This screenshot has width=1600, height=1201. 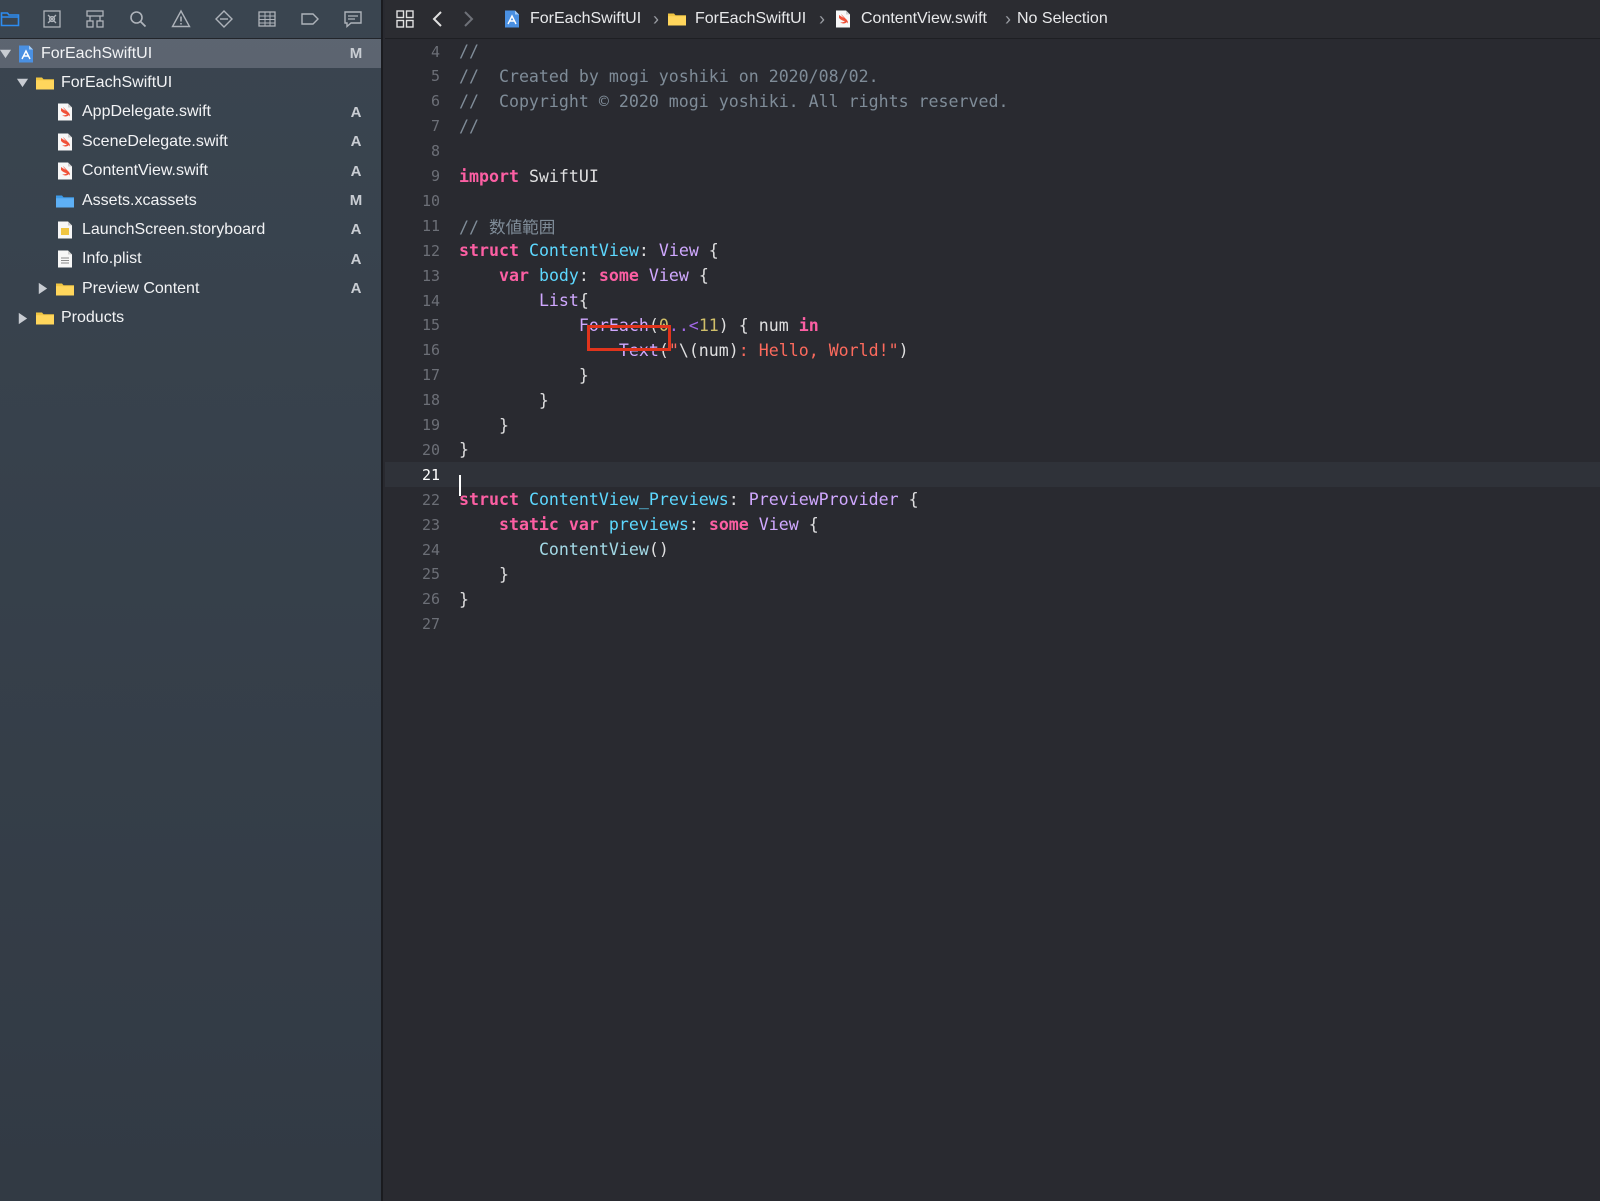 What do you see at coordinates (310, 19) in the screenshot?
I see `tag-navigator-button` at bounding box center [310, 19].